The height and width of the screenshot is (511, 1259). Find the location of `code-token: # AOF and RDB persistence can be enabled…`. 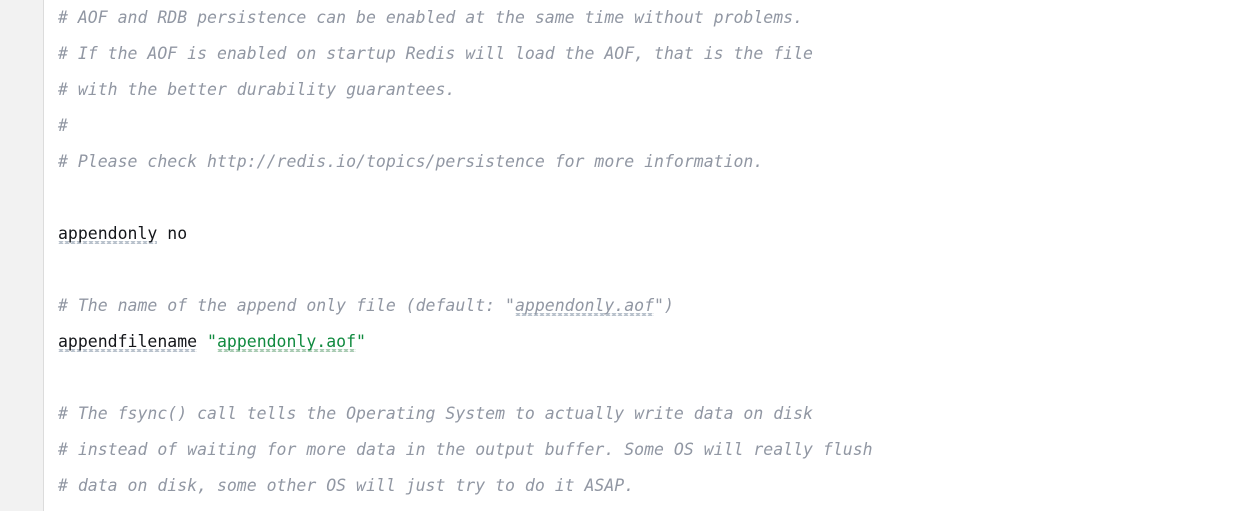

code-token: # AOF and RDB persistence can be enabled… is located at coordinates (431, 17).